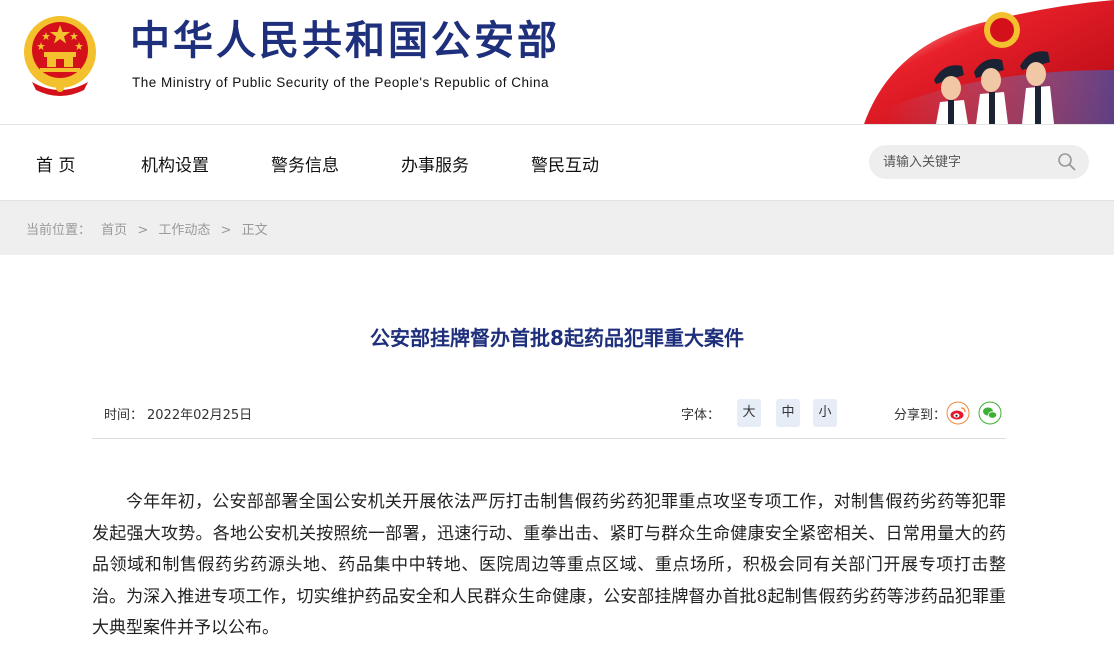 The width and height of the screenshot is (1114, 655). Describe the element at coordinates (557, 227) in the screenshot. I see `breadcrumb-bar: 当前位置： 首页 > 工作动态 > 正文` at that location.